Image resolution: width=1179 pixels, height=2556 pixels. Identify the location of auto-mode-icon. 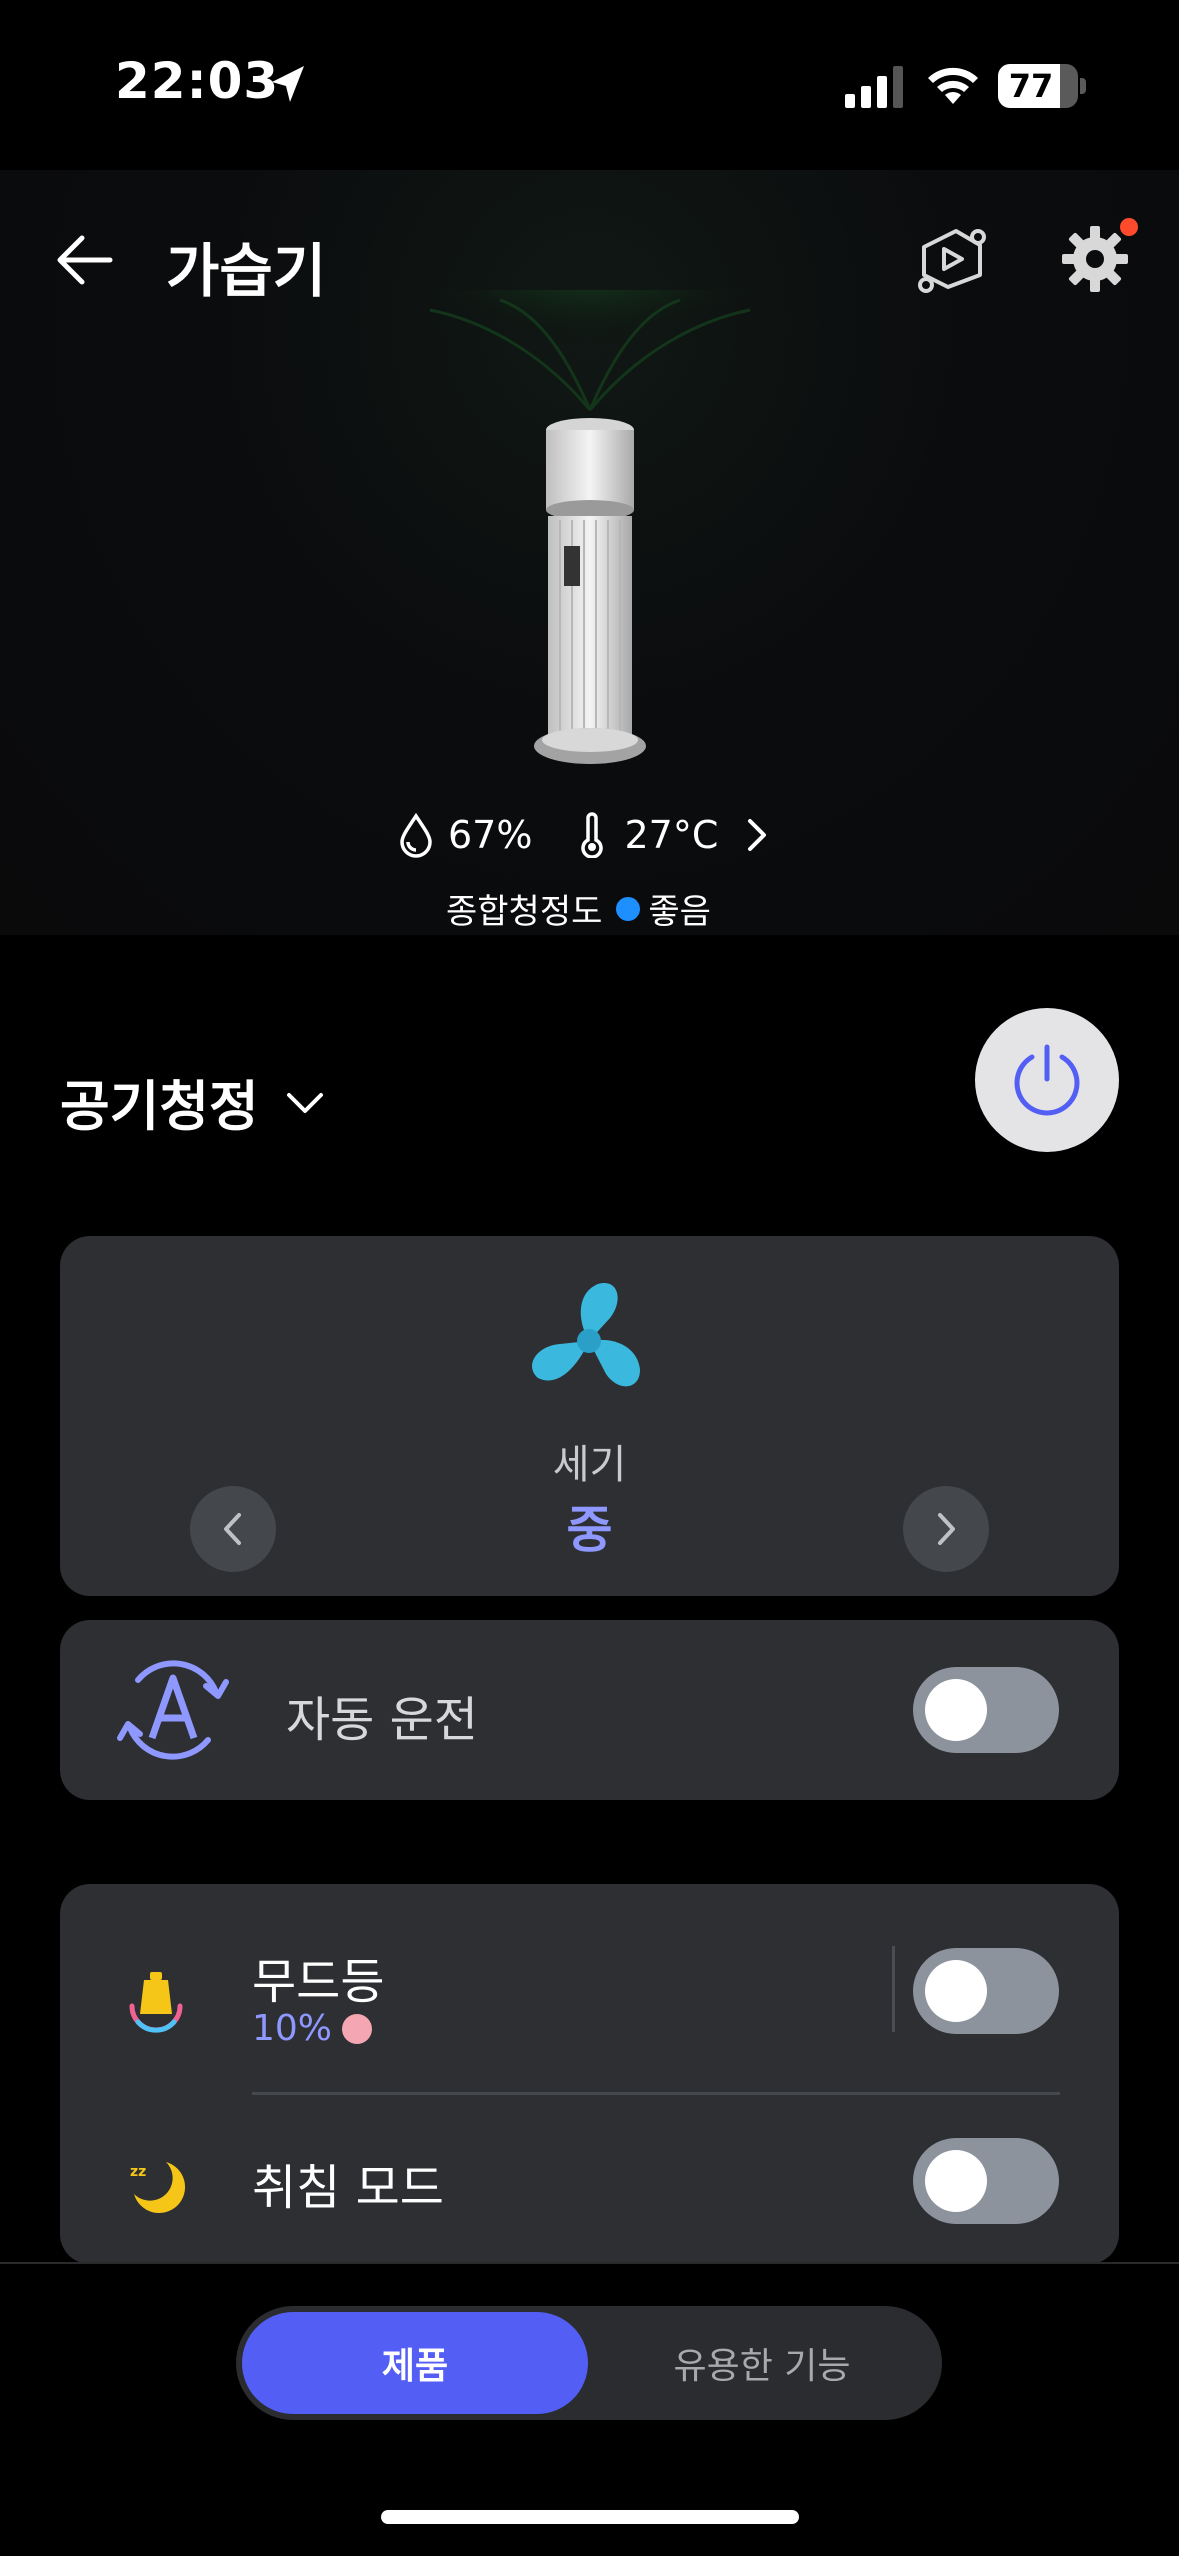
(173, 1710).